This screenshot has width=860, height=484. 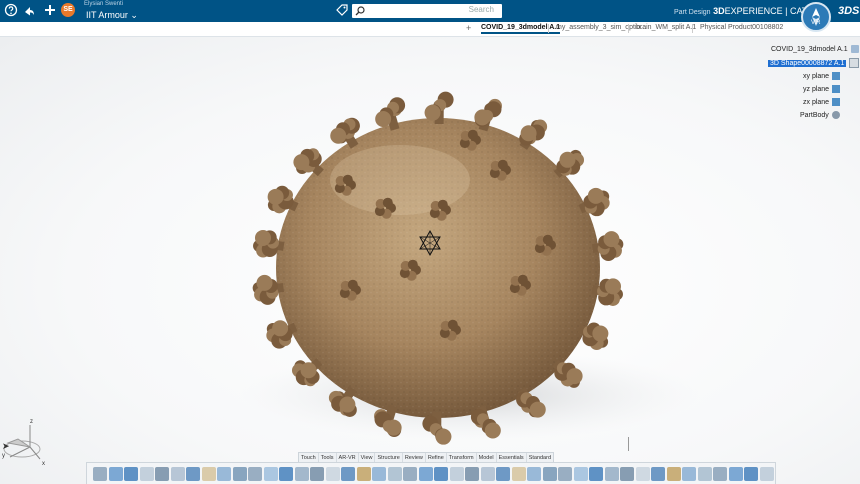 What do you see at coordinates (666, 27) in the screenshot?
I see `tab-brain: brain_WM_split A.1` at bounding box center [666, 27].